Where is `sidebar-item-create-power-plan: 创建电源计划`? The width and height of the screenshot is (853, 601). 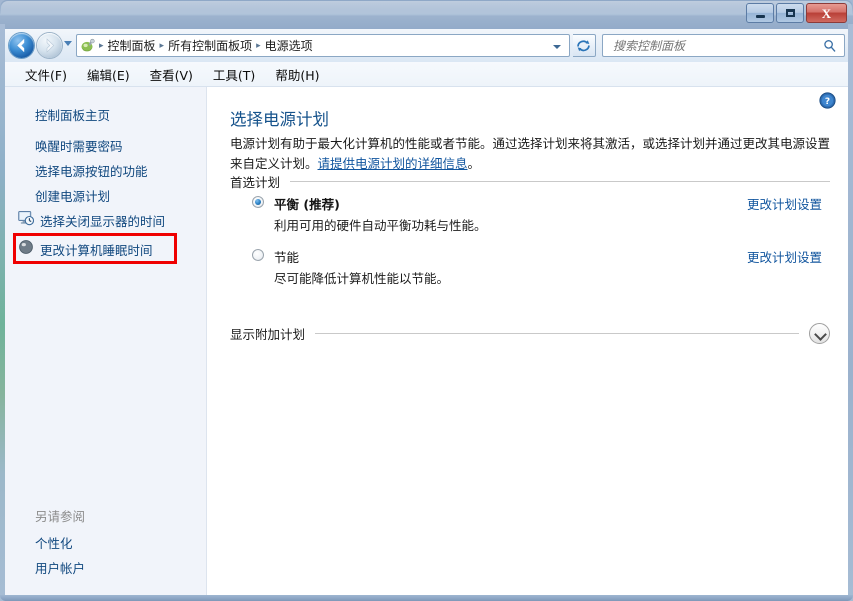 sidebar-item-create-power-plan: 创建电源计划 is located at coordinates (72, 195).